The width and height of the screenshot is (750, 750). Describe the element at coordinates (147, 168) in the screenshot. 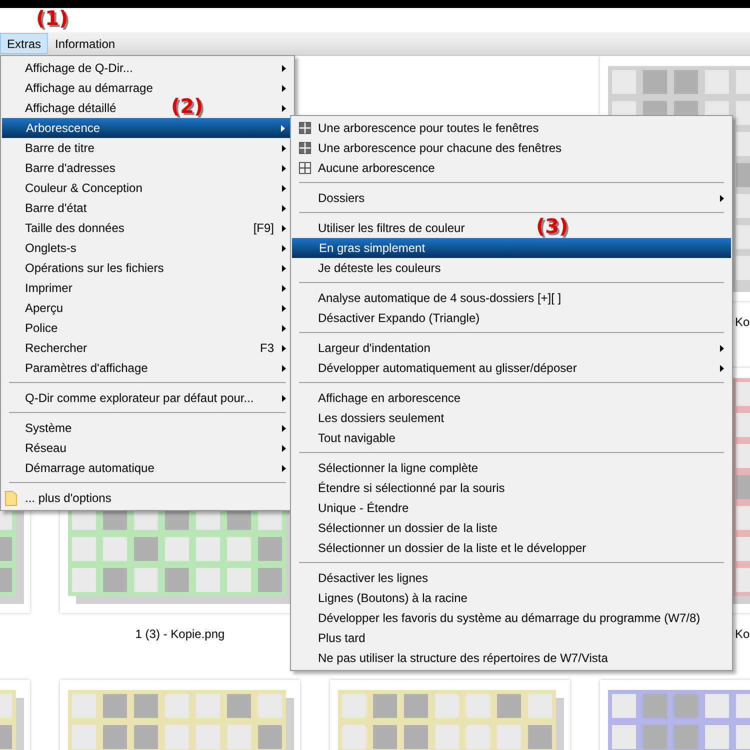

I see `menu-item: Barre d'adresses` at that location.